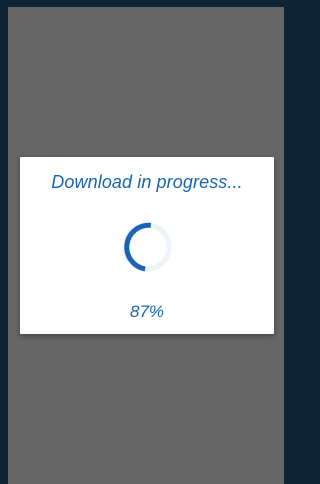 This screenshot has height=484, width=320. I want to click on circular-progress-icon, so click(147, 247).